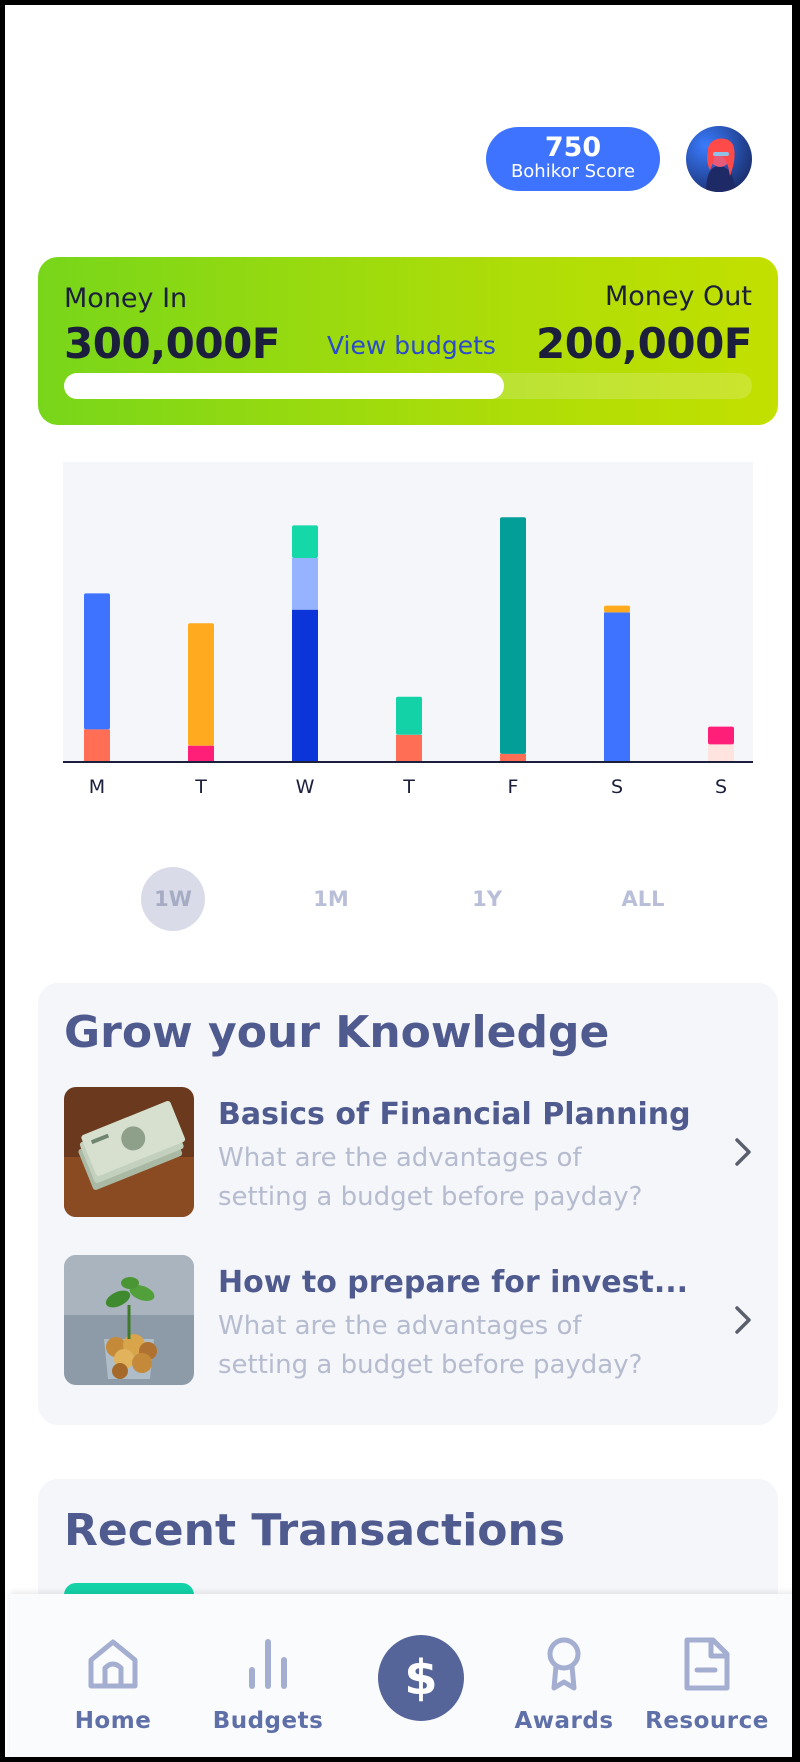 The image size is (800, 1762). I want to click on transactions-title: Recent Transactions, so click(315, 1530).